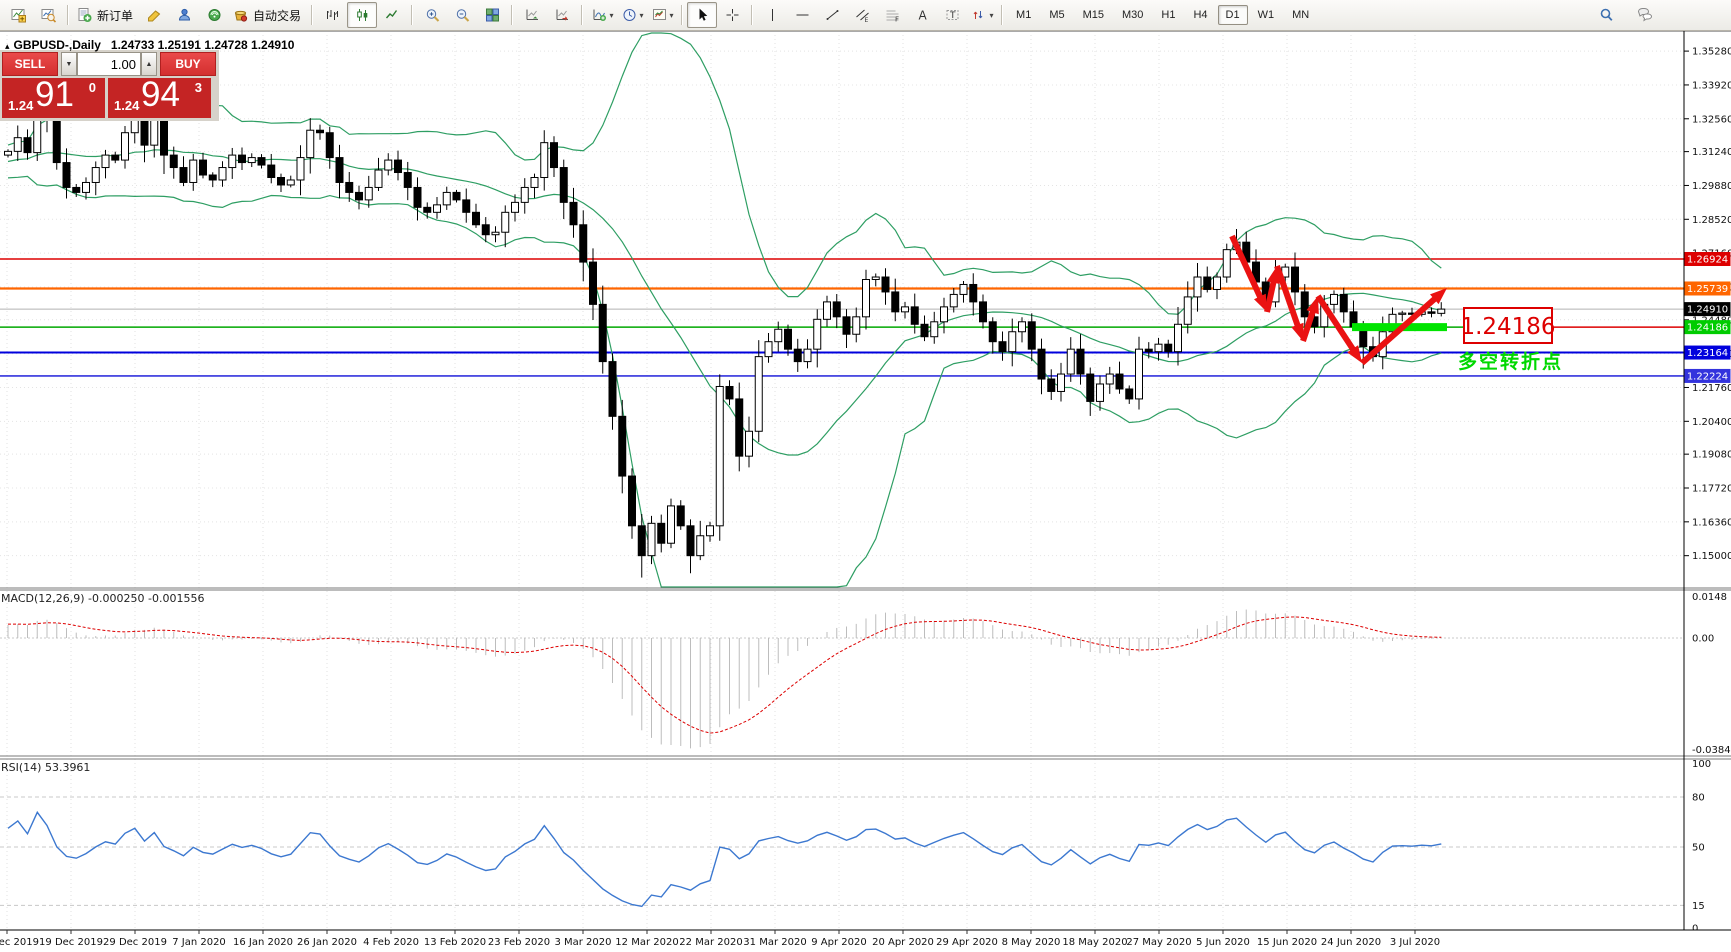 Image resolution: width=1731 pixels, height=952 pixels. Describe the element at coordinates (1415, 942) in the screenshot. I see `svg-text: 3 Jul 2020` at that location.